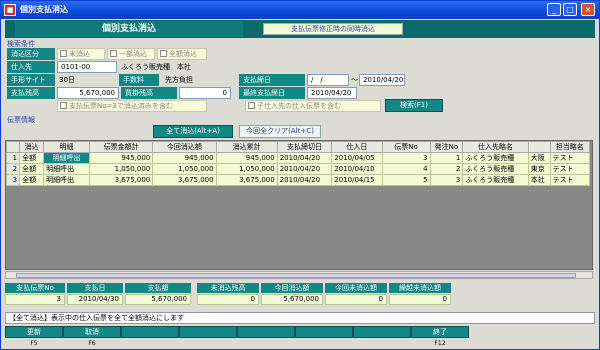 Image resolution: width=600 pixels, height=350 pixels. What do you see at coordinates (179, 80) in the screenshot?
I see `fee-value: 先方負担` at bounding box center [179, 80].